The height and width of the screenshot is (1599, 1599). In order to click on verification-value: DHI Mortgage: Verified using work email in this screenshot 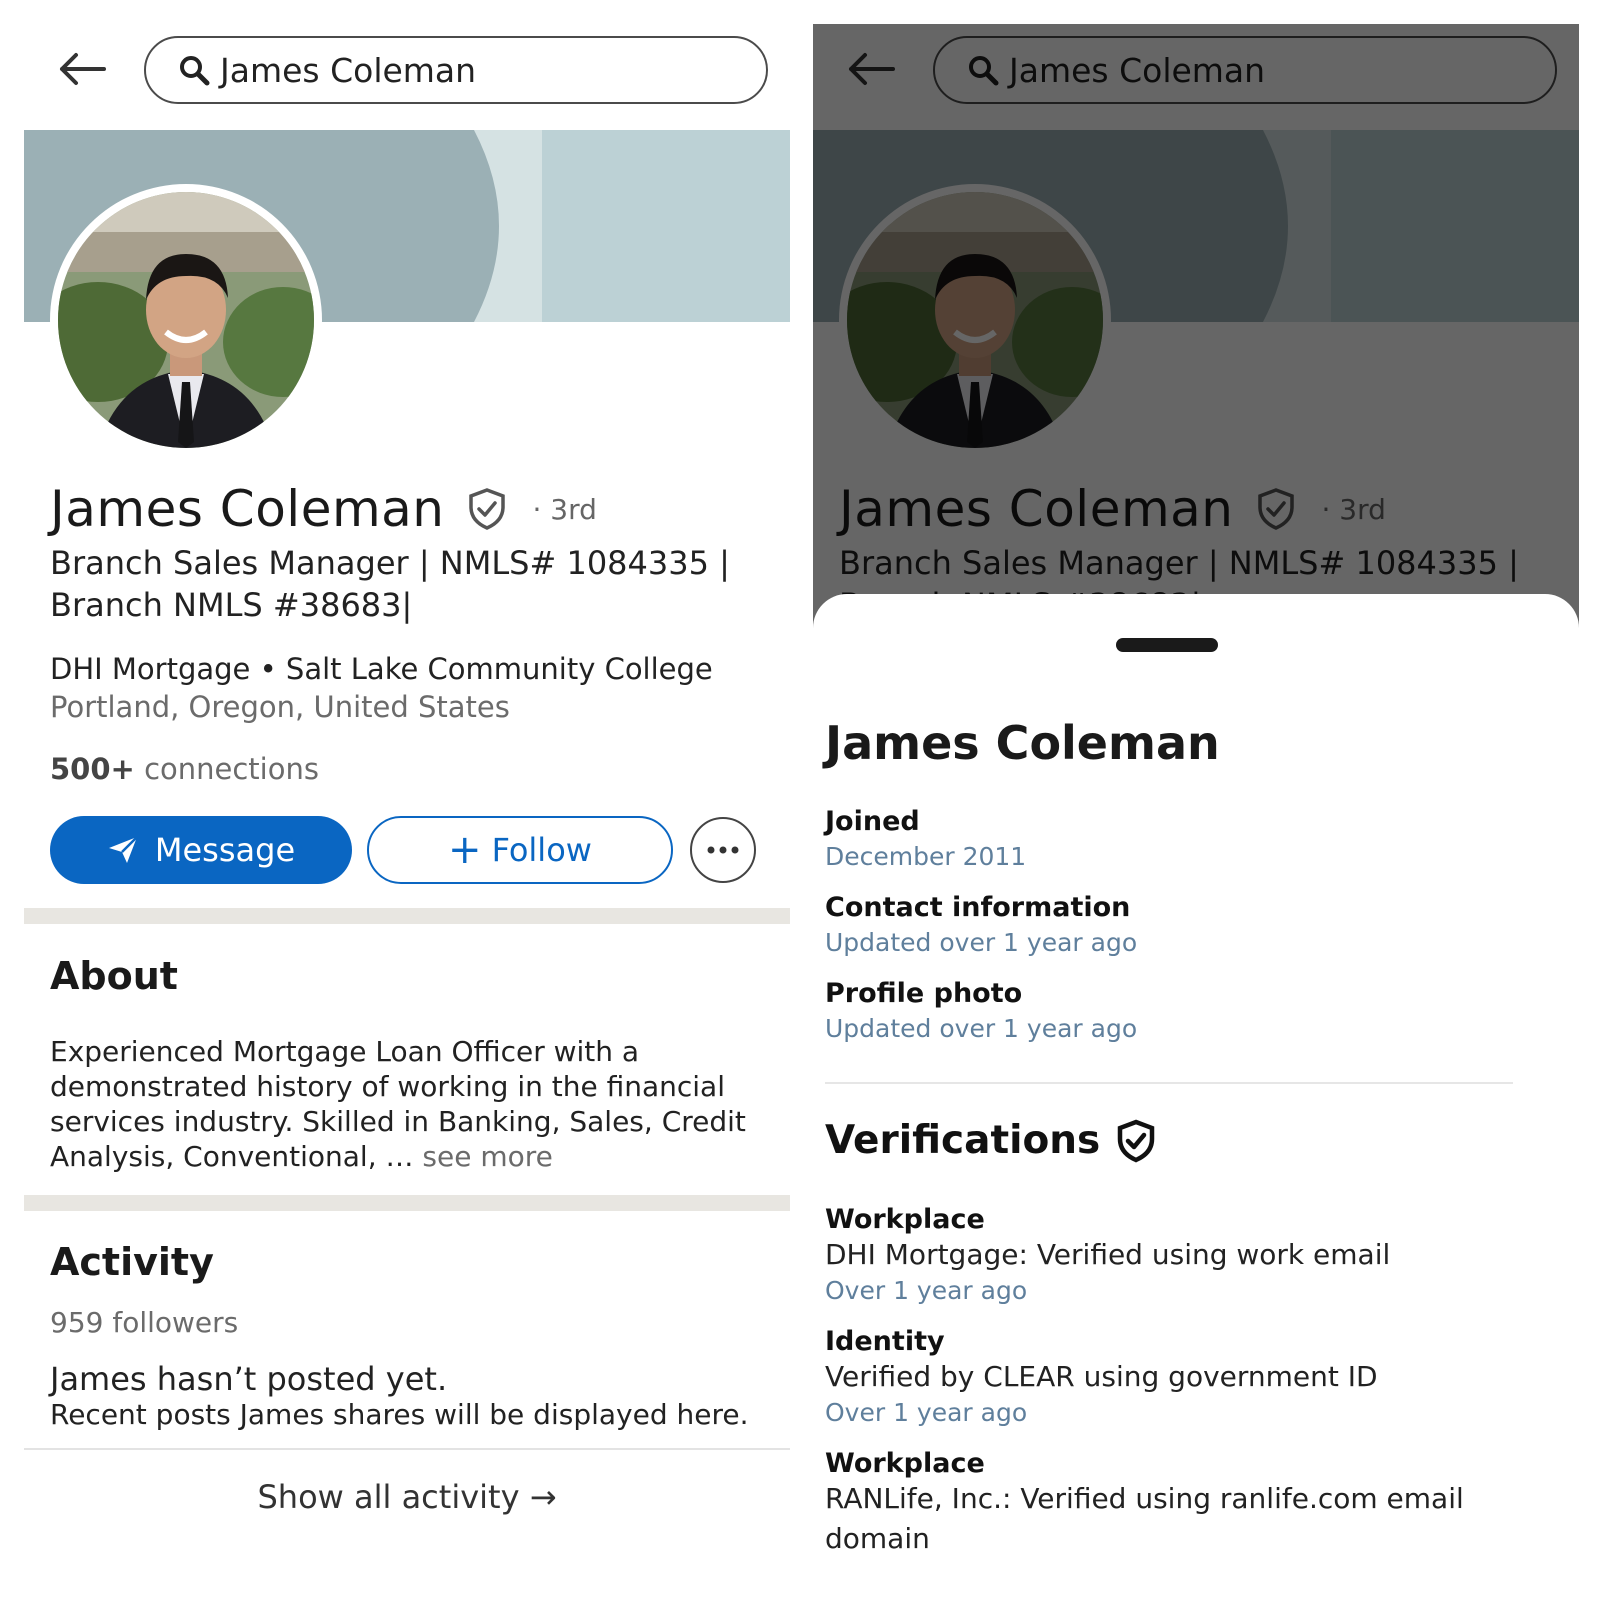, I will do `click(1108, 1254)`.